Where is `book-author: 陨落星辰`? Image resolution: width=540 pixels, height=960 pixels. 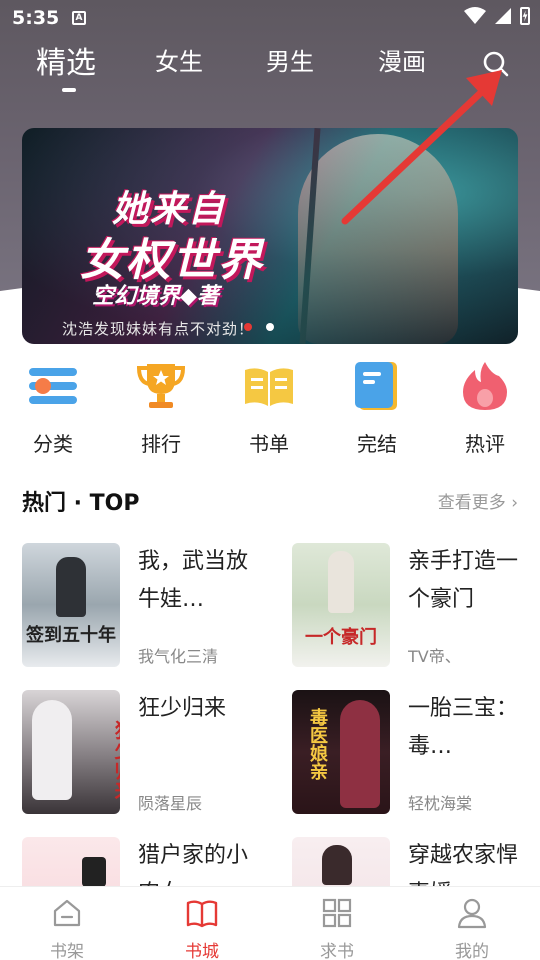
book-author: 陨落星辰 is located at coordinates (170, 803).